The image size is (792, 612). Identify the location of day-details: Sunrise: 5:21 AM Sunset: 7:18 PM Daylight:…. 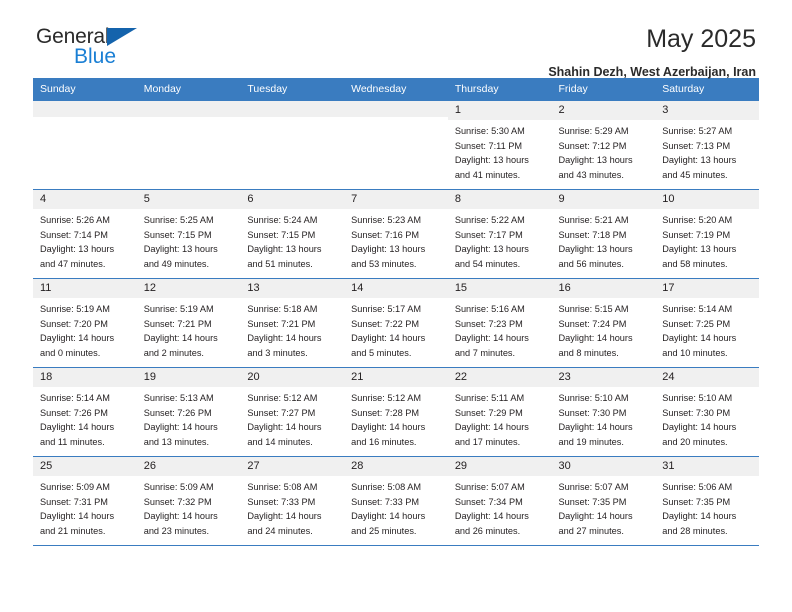
(604, 241).